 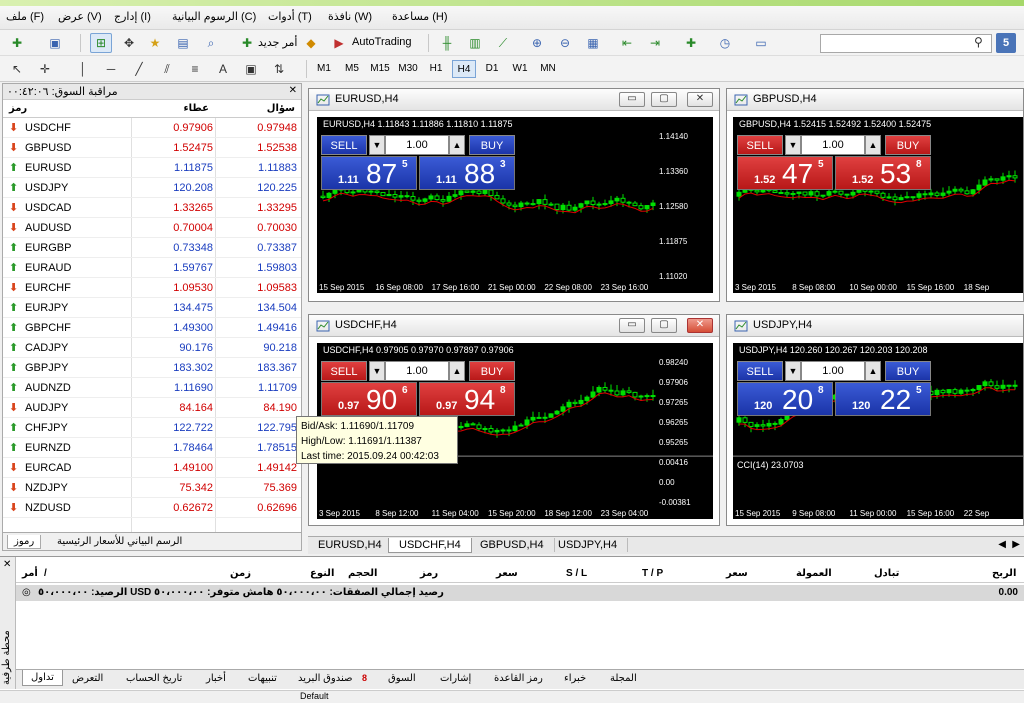 What do you see at coordinates (725, 43) in the screenshot?
I see `periods-icon: ◷` at bounding box center [725, 43].